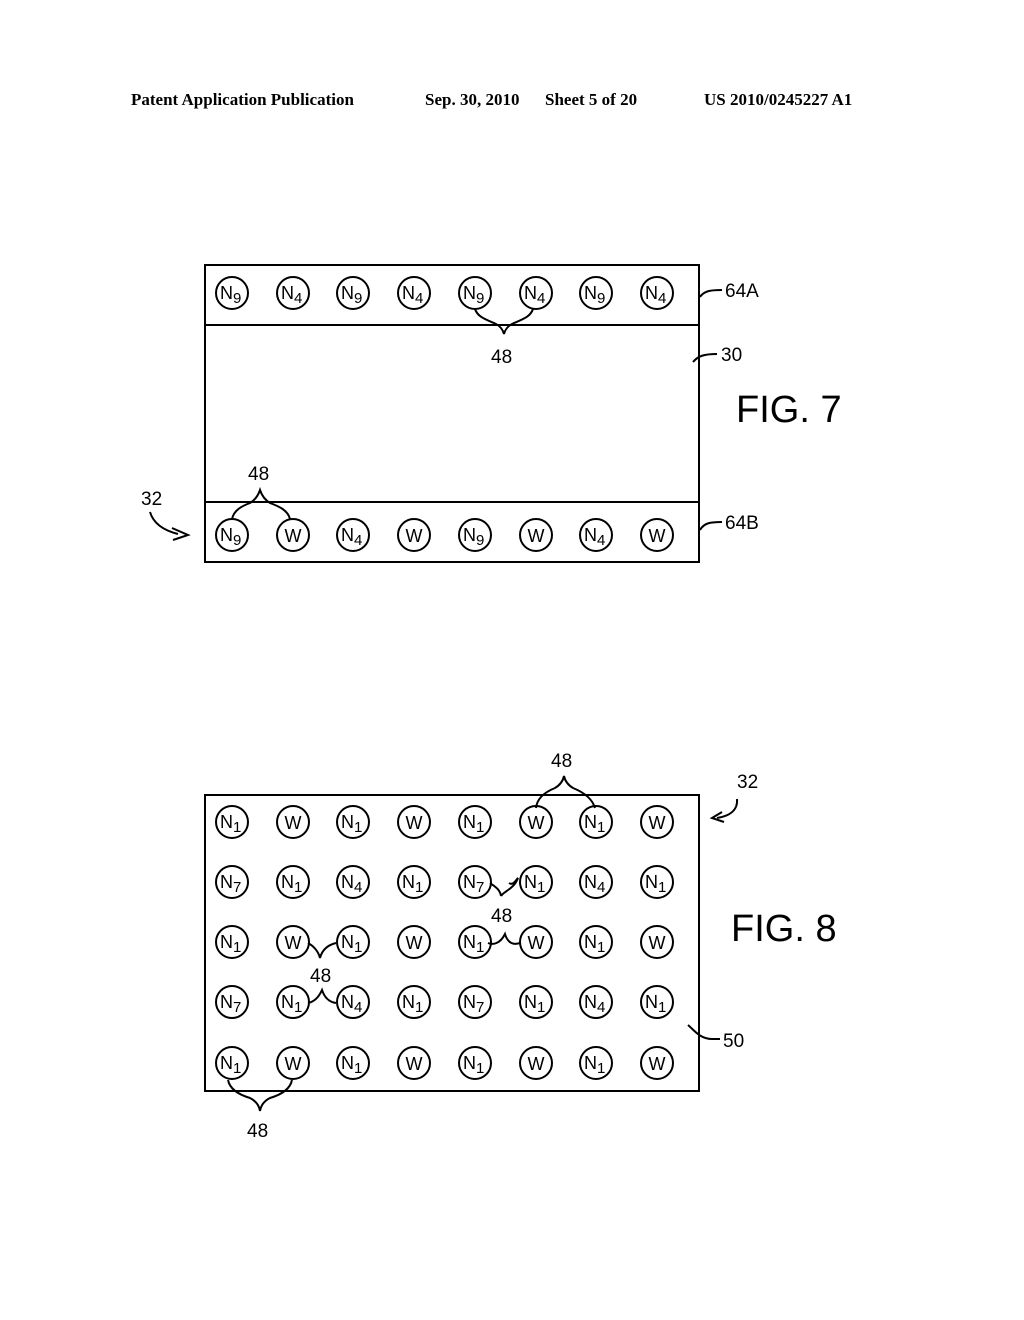  What do you see at coordinates (504, 321) in the screenshot?
I see `fig7-brace-top` at bounding box center [504, 321].